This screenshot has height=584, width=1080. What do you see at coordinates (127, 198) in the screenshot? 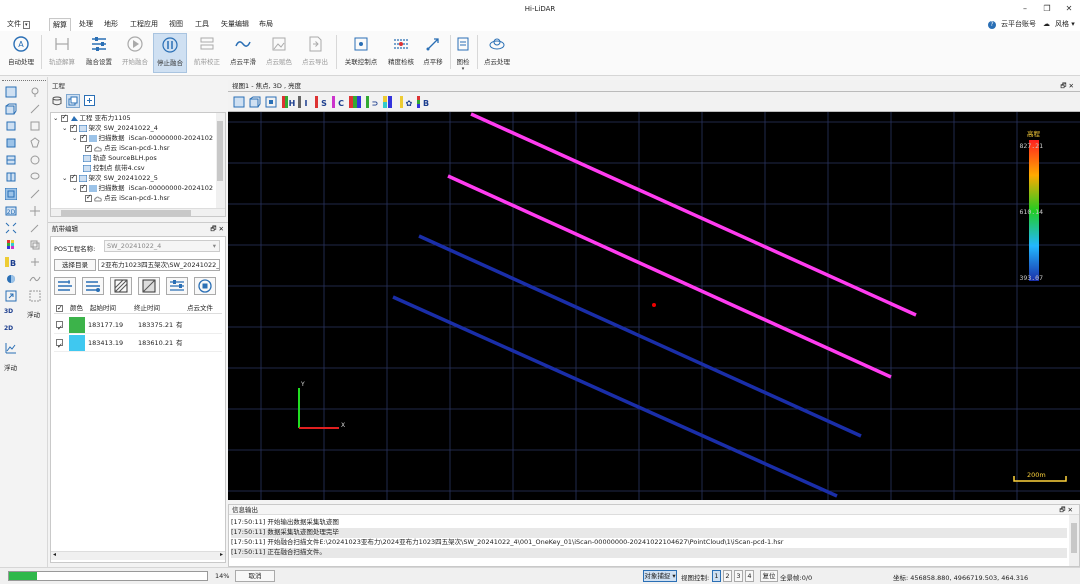
I see `tree-pointcloud-5: 点云 iScan-pcd-1.hsr` at bounding box center [127, 198].